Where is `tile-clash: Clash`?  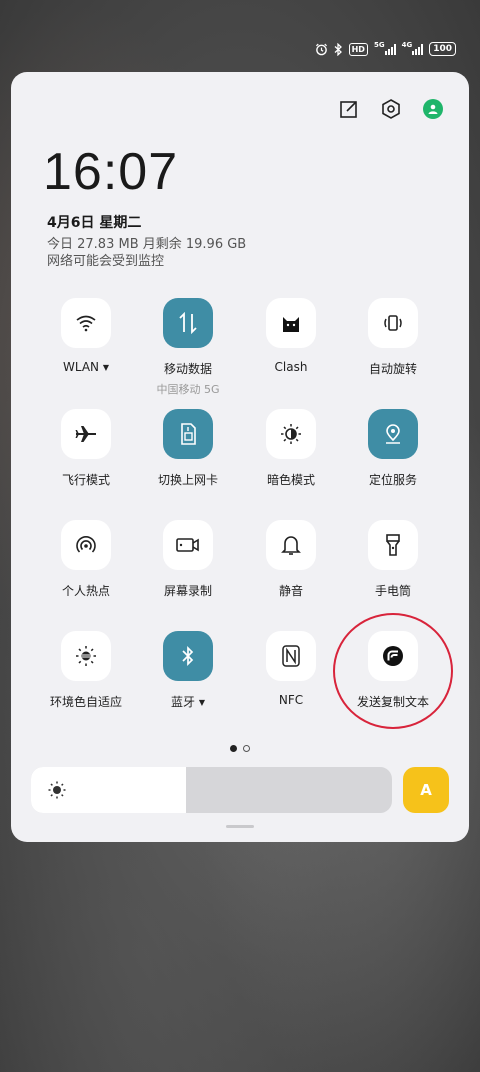 tile-clash: Clash is located at coordinates (291, 336).